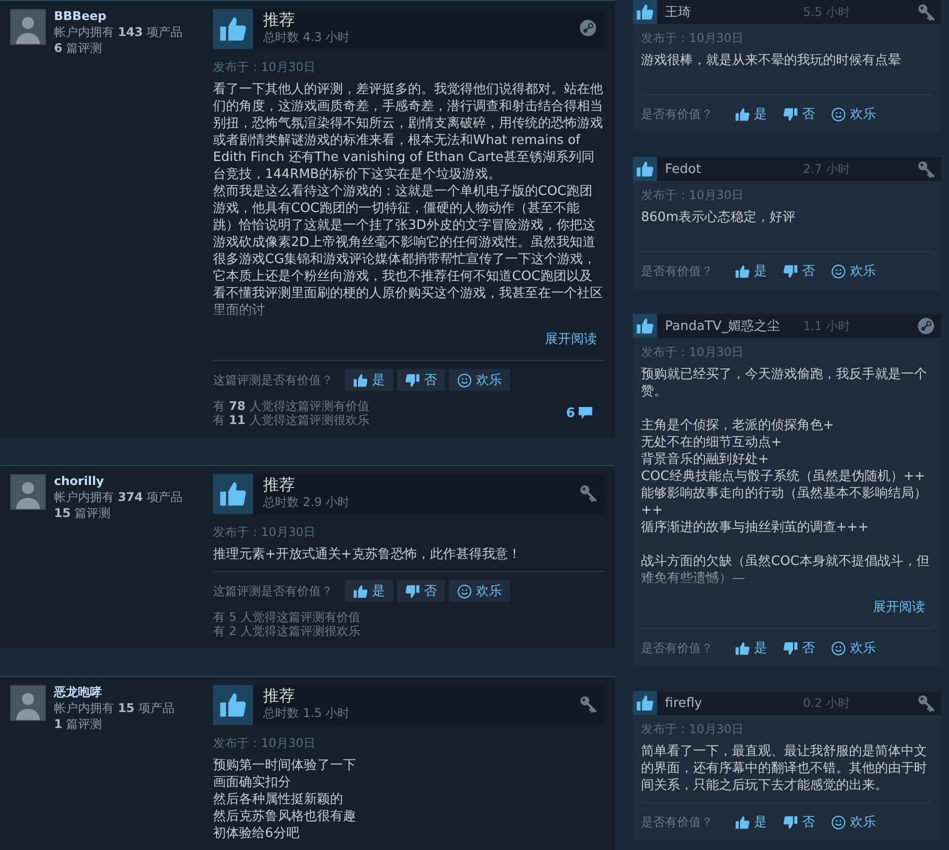 The width and height of the screenshot is (949, 850). Describe the element at coordinates (79, 724) in the screenshot. I see `reviews-count: 1 篇评测` at that location.